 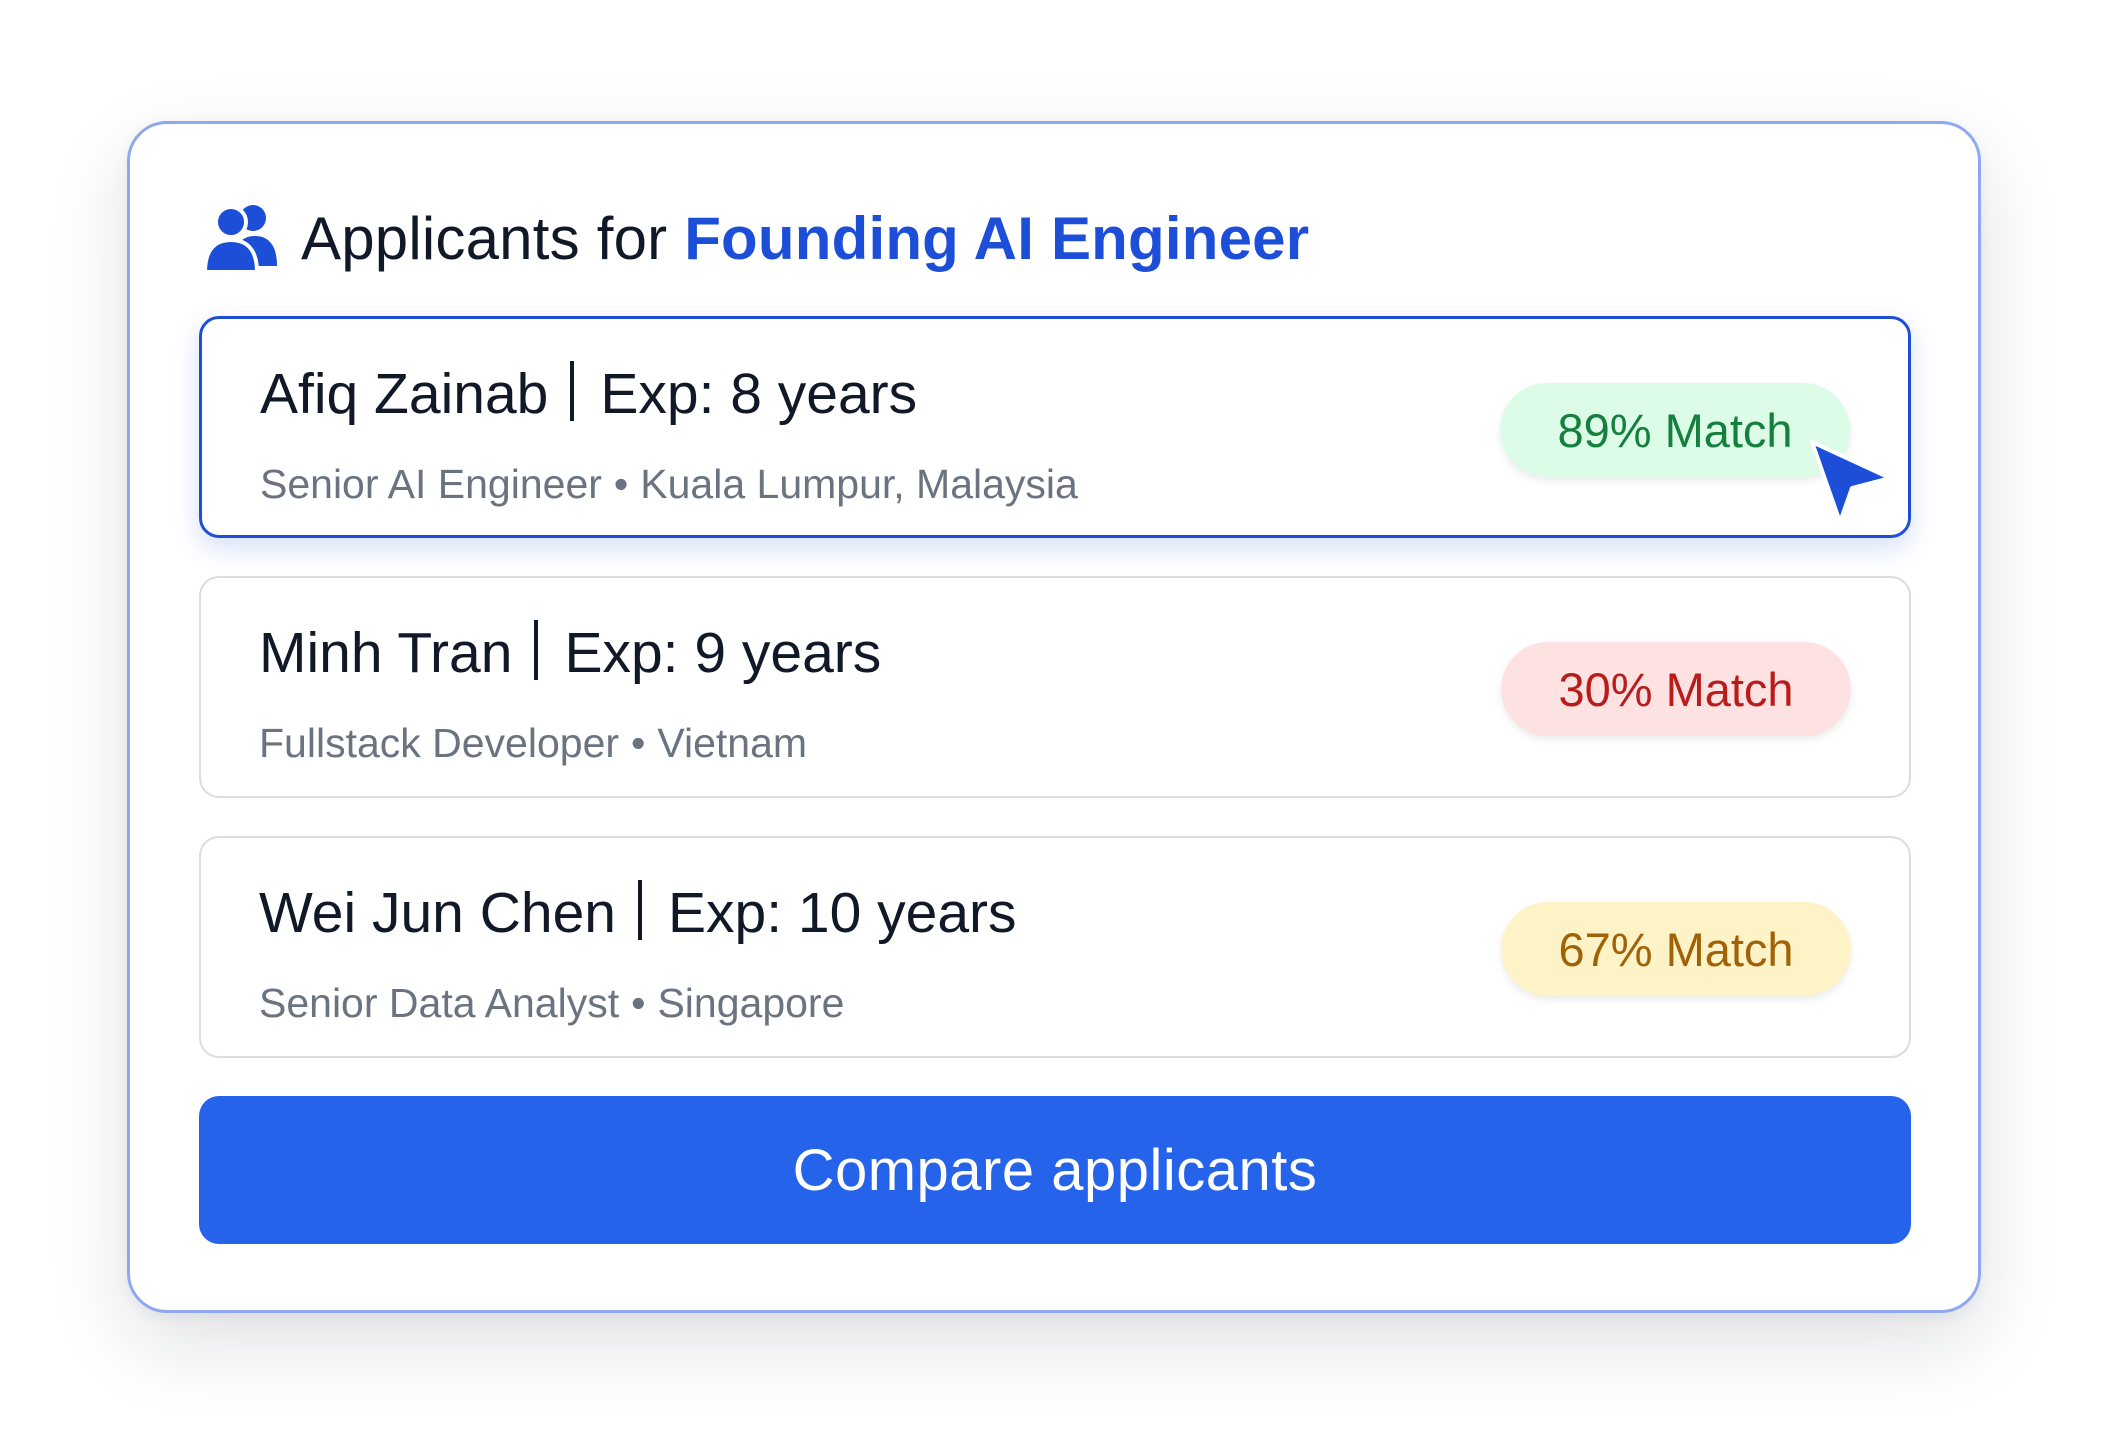 I want to click on compare-applicants-button: Compare applicants, so click(x=1055, y=1170).